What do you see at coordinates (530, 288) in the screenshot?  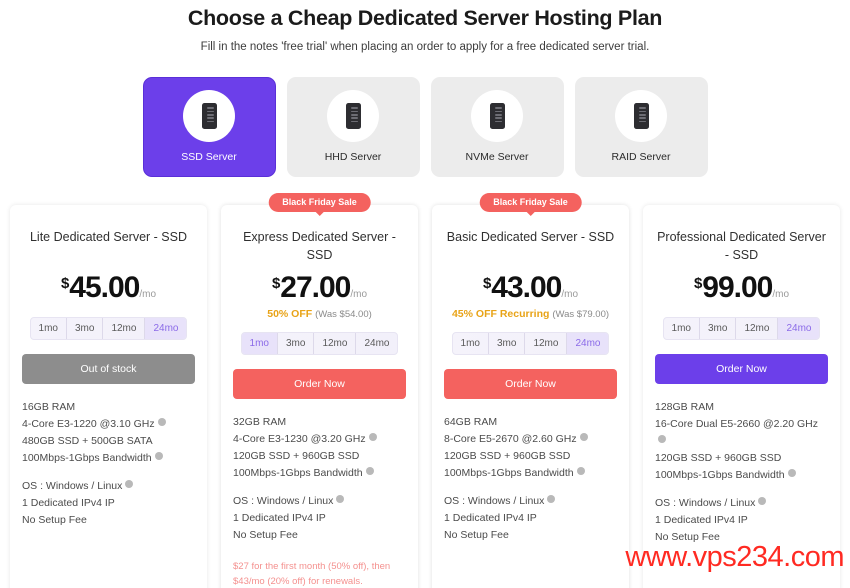 I see `price-row: $43.00/mo` at bounding box center [530, 288].